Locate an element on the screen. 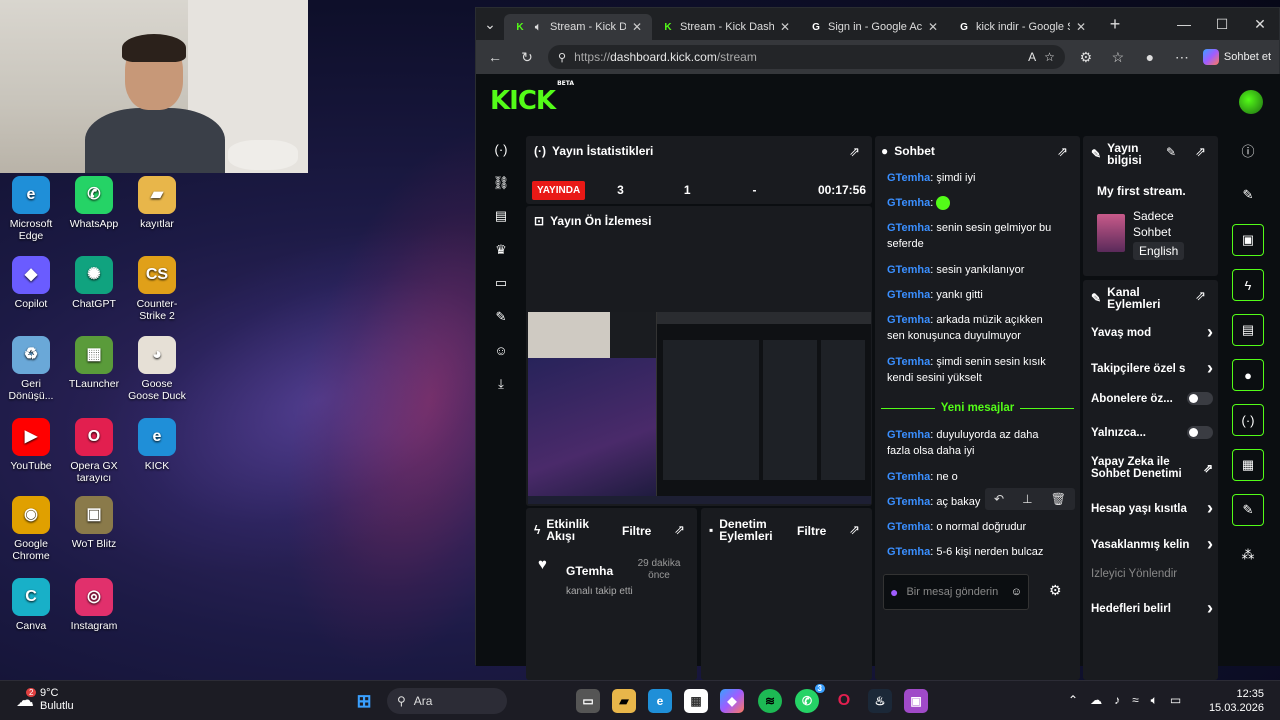 This screenshot has height=720, width=1280. volume-icon: 🔈︎ is located at coordinates (1154, 700).